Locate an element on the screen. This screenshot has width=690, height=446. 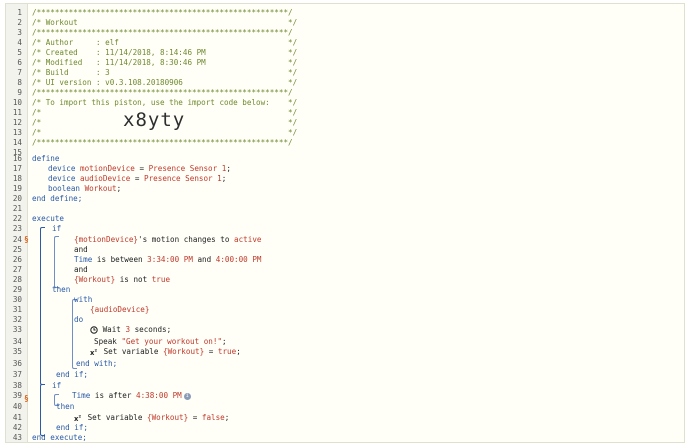
line-number: 40 is located at coordinates (17, 406).